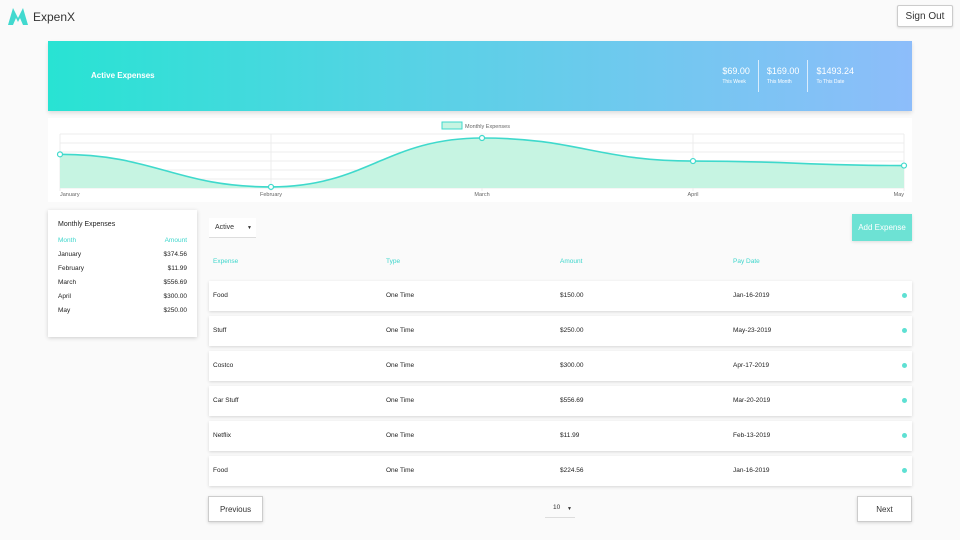 The height and width of the screenshot is (540, 960). What do you see at coordinates (226, 400) in the screenshot?
I see `expense-cell: Car Stuff` at bounding box center [226, 400].